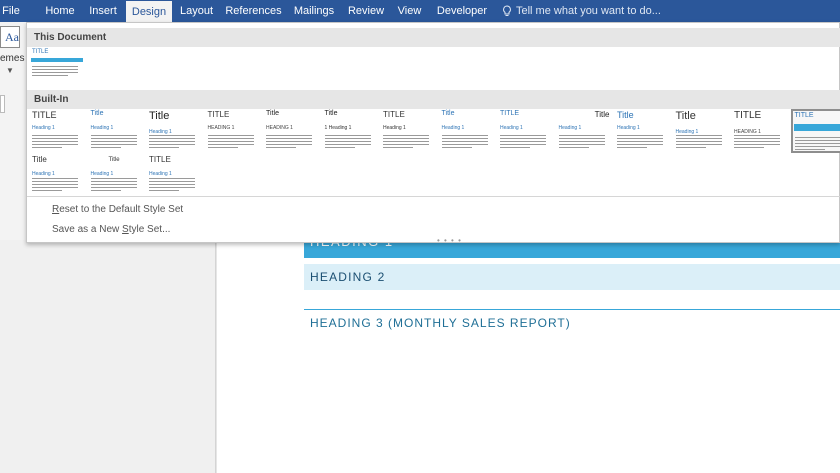 The height and width of the screenshot is (473, 840). What do you see at coordinates (366, 11) in the screenshot?
I see `tab-review: Review` at bounding box center [366, 11].